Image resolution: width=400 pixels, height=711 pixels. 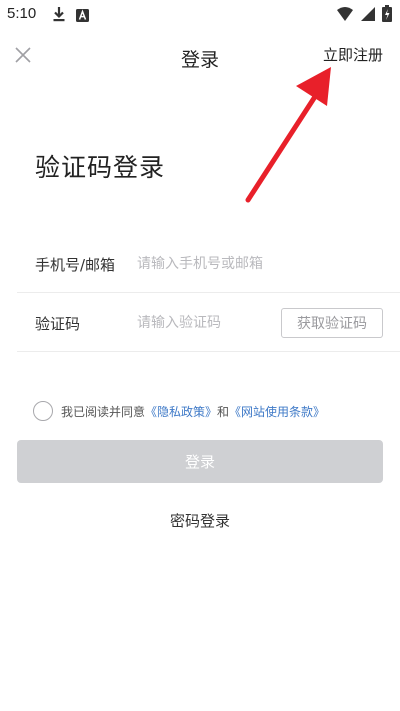 I want to click on agreement: 我已阅读并同意 《隐私政策》 和 《网站使用条款》, so click(x=179, y=411).